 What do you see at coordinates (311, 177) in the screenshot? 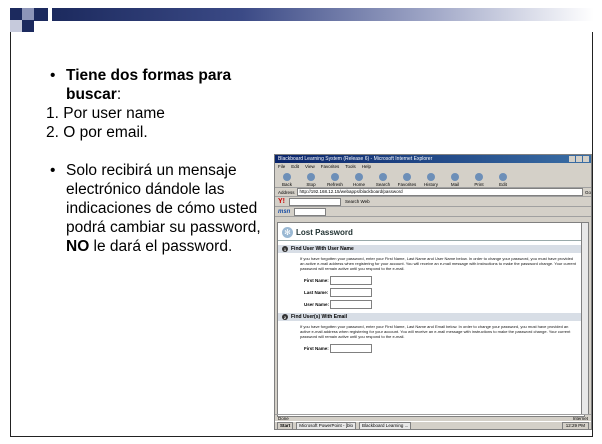
I see `stop-icon` at bounding box center [311, 177].